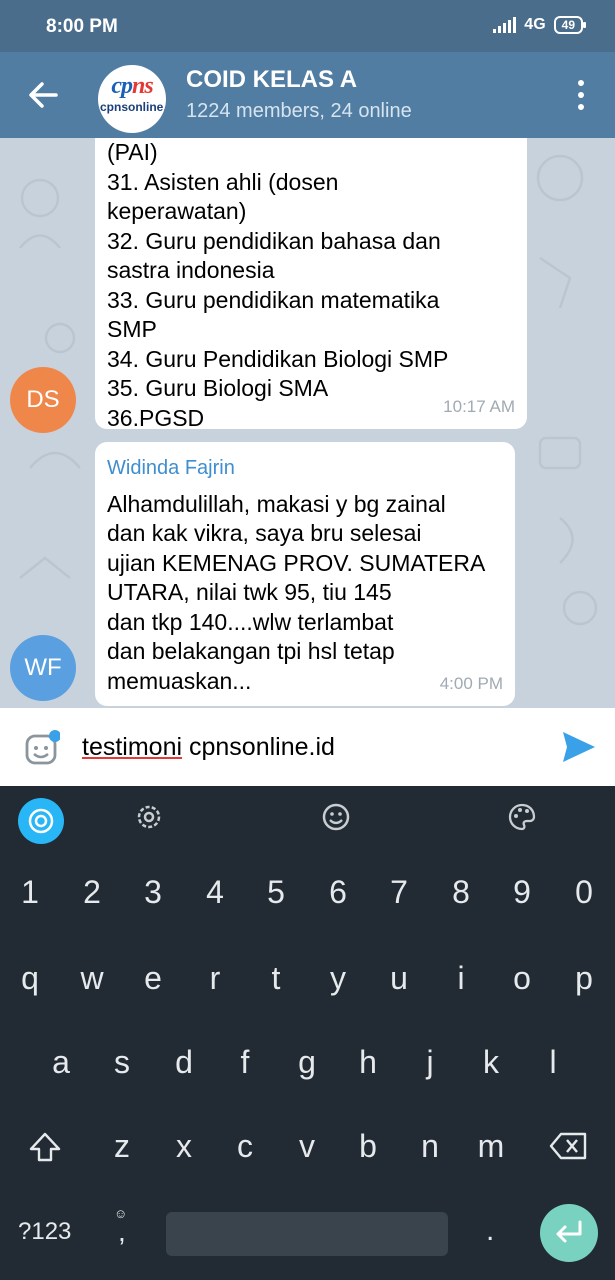 The image size is (615, 1280). I want to click on key-p: p, so click(584, 978).